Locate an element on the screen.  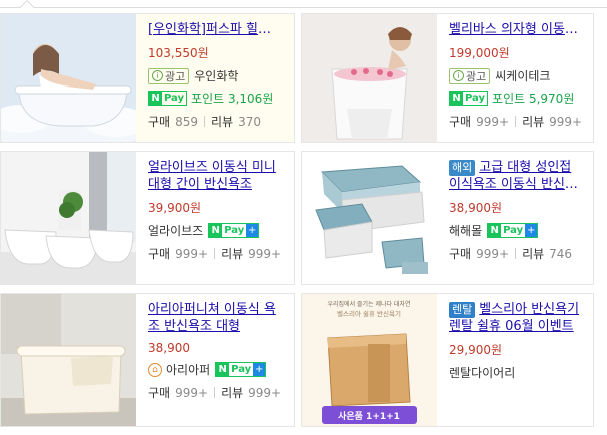
seated-bathtub-image is located at coordinates (369, 78).